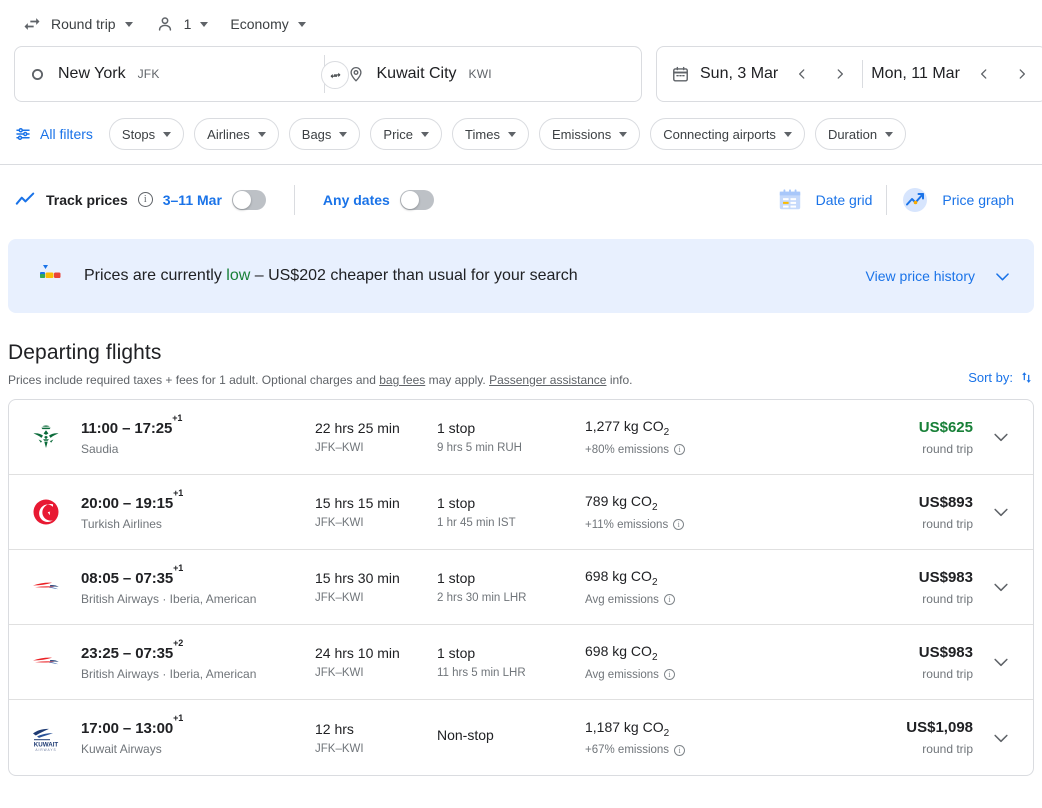 The width and height of the screenshot is (1042, 808). Describe the element at coordinates (32, 24) in the screenshot. I see `swap-horizontal-icon` at that location.